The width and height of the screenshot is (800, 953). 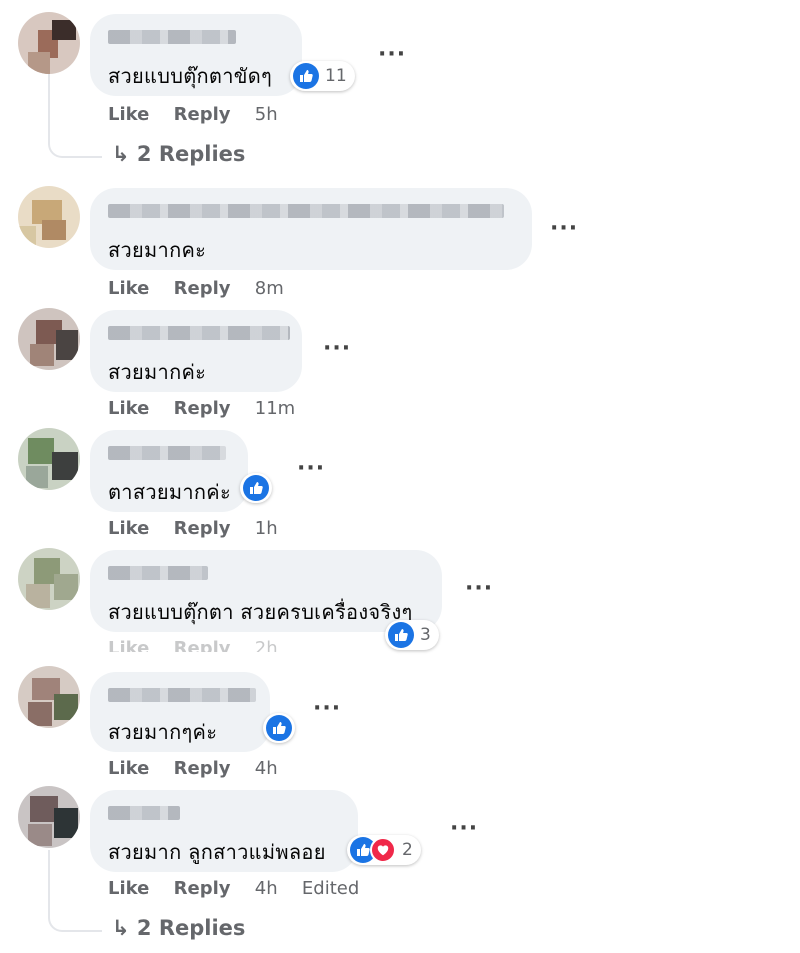 I want to click on comment-timestamp: 11m, so click(x=275, y=408).